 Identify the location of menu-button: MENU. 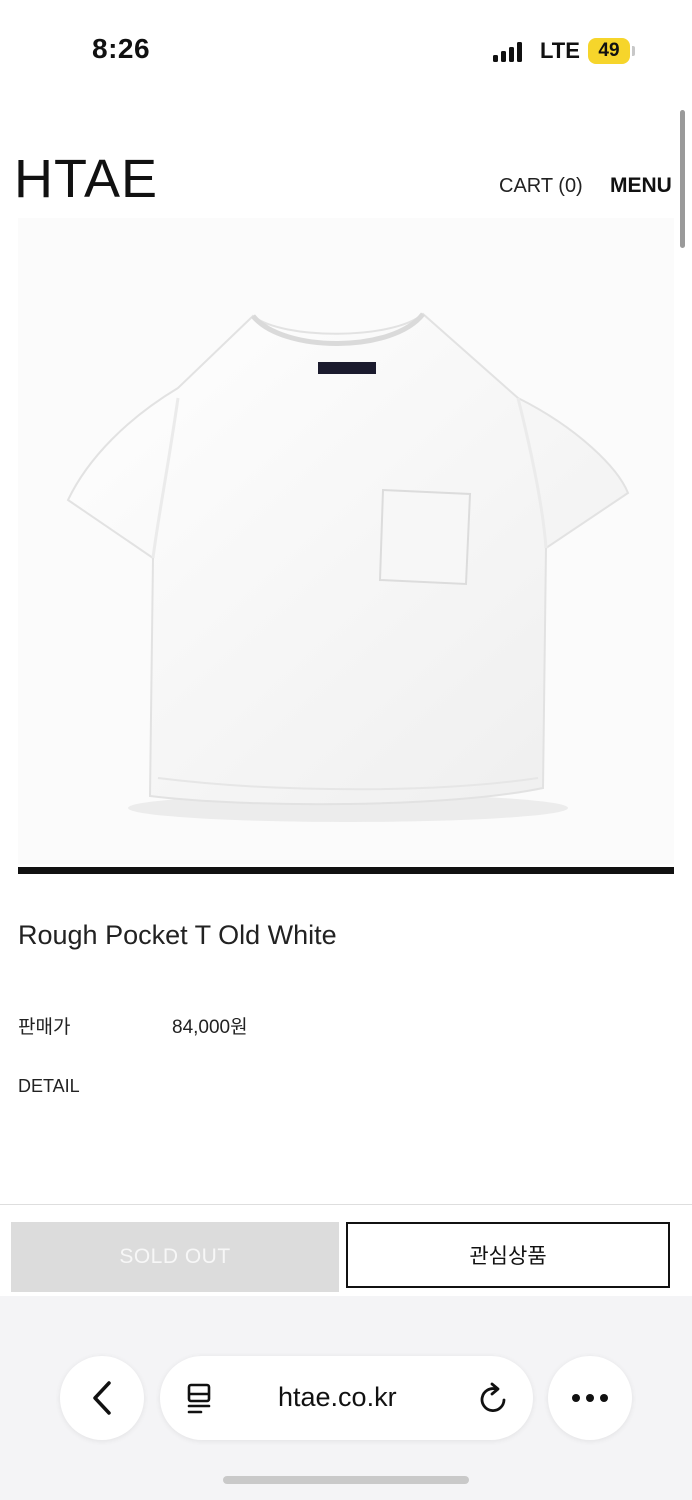
(641, 186).